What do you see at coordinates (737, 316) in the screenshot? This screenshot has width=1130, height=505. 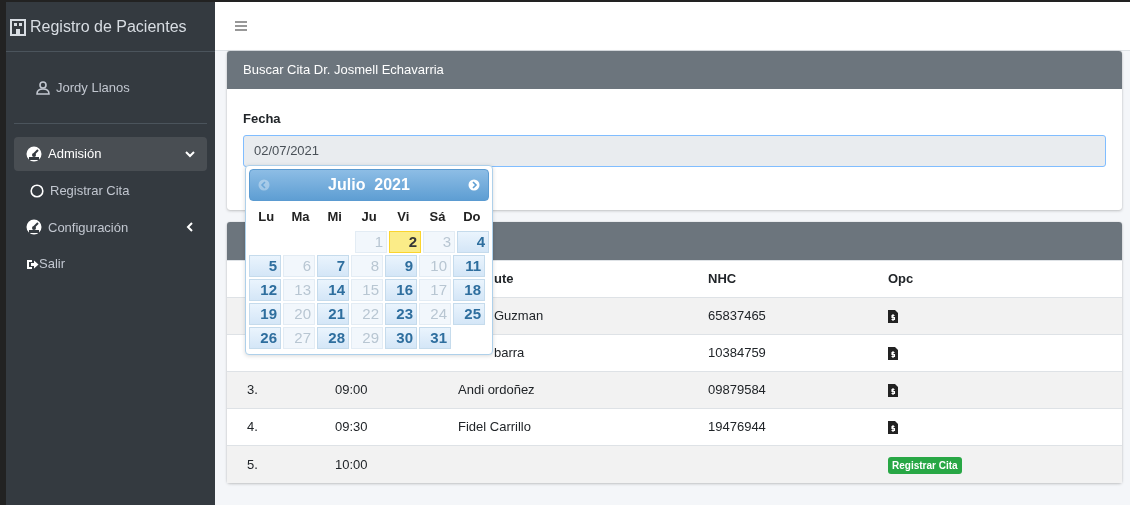 I see `record-number: 65837465` at bounding box center [737, 316].